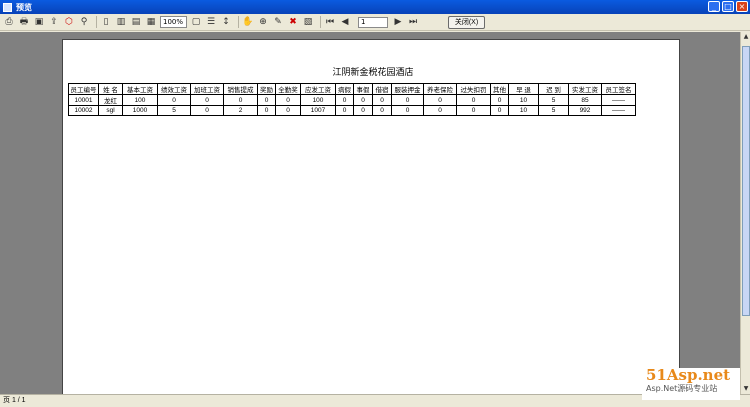  I want to click on column-header: 全勤奖, so click(288, 89).